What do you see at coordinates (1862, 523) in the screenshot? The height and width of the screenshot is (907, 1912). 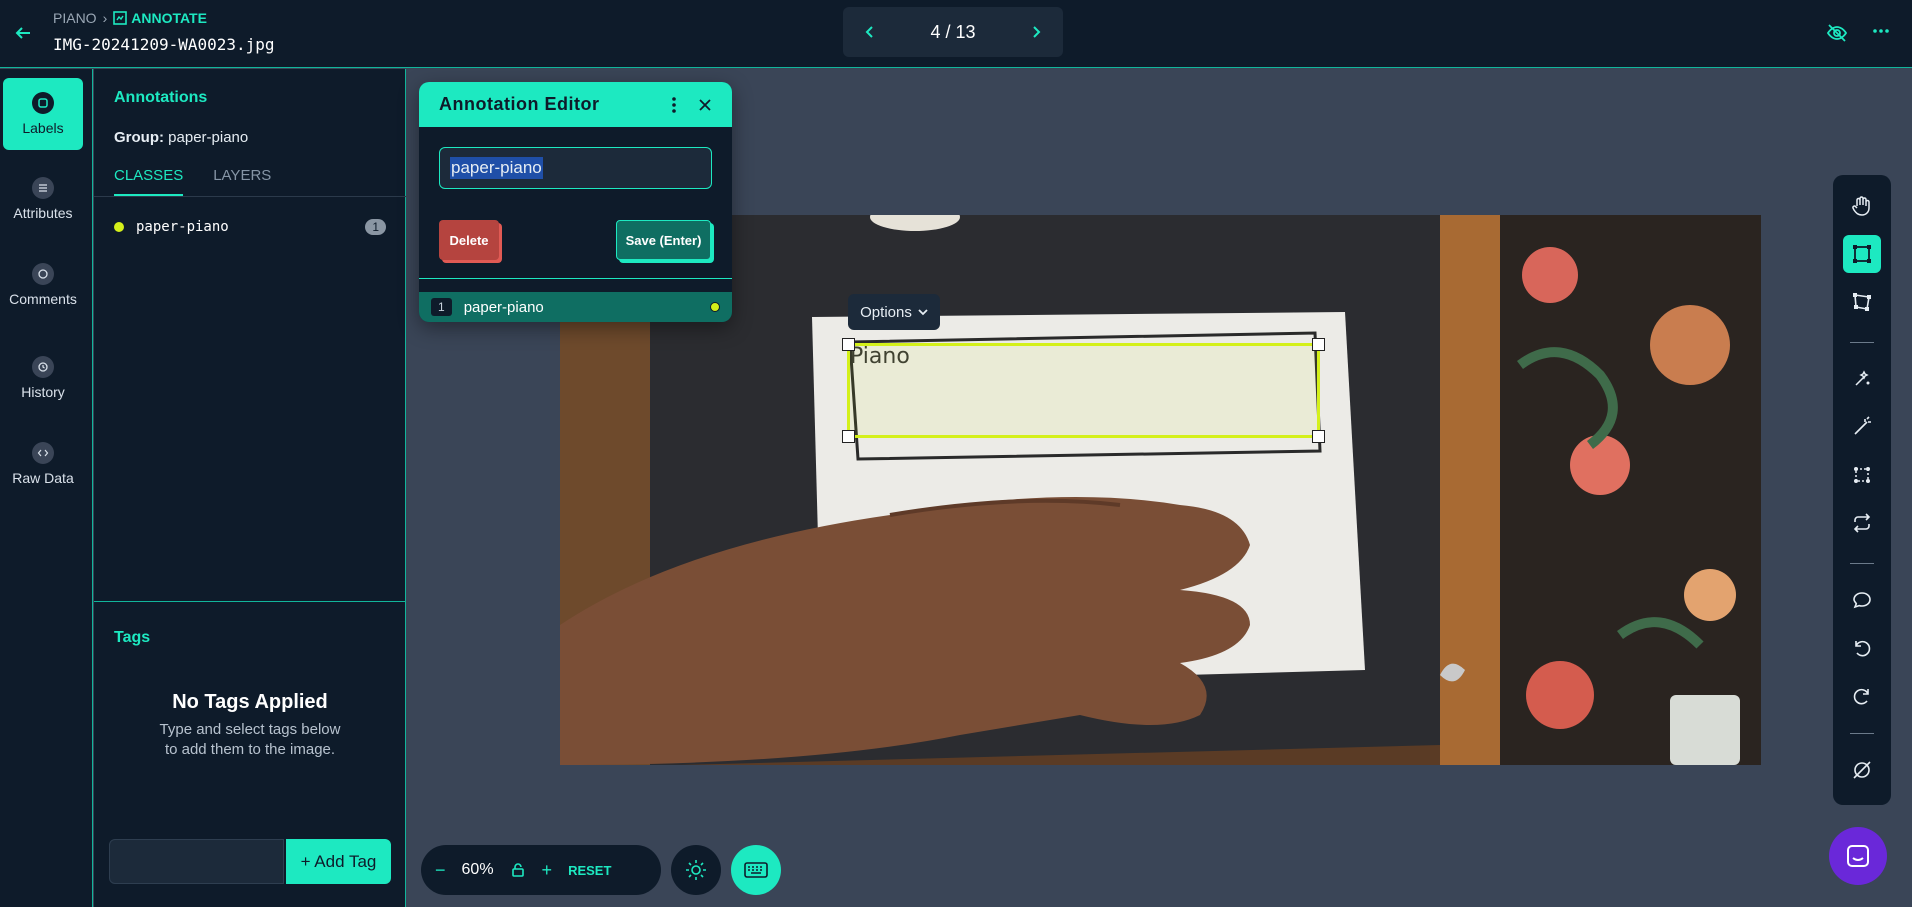 I see `repeat-icon` at bounding box center [1862, 523].